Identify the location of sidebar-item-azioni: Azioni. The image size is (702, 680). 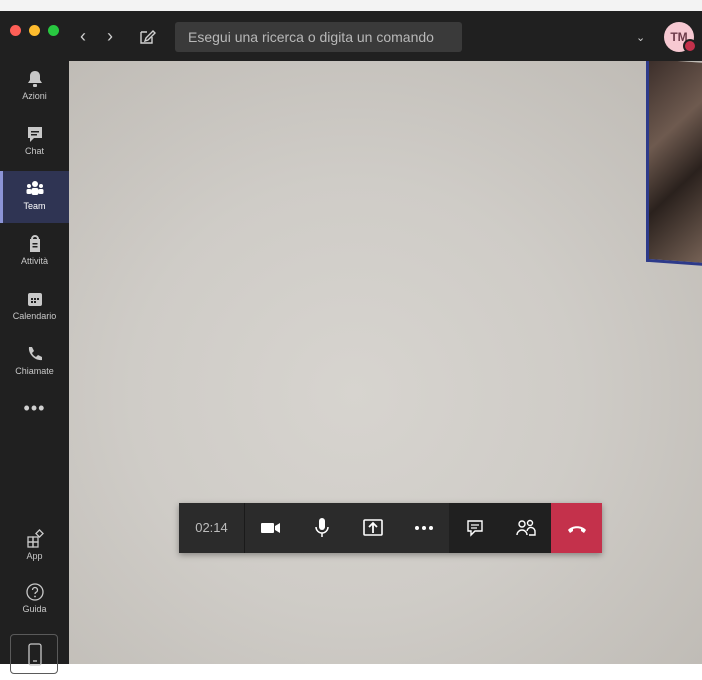
(34, 87).